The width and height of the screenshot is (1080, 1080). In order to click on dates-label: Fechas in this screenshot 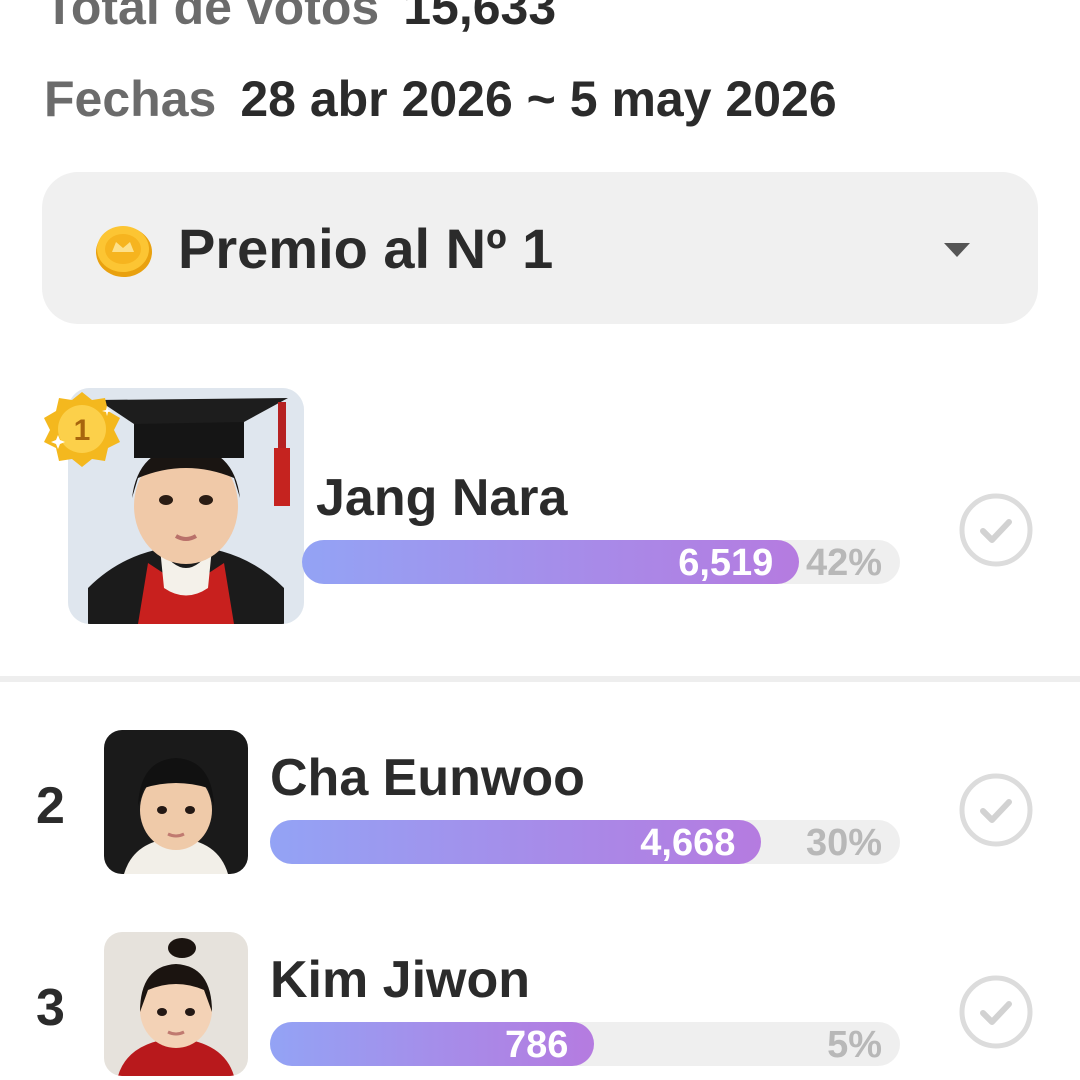, I will do `click(130, 99)`.